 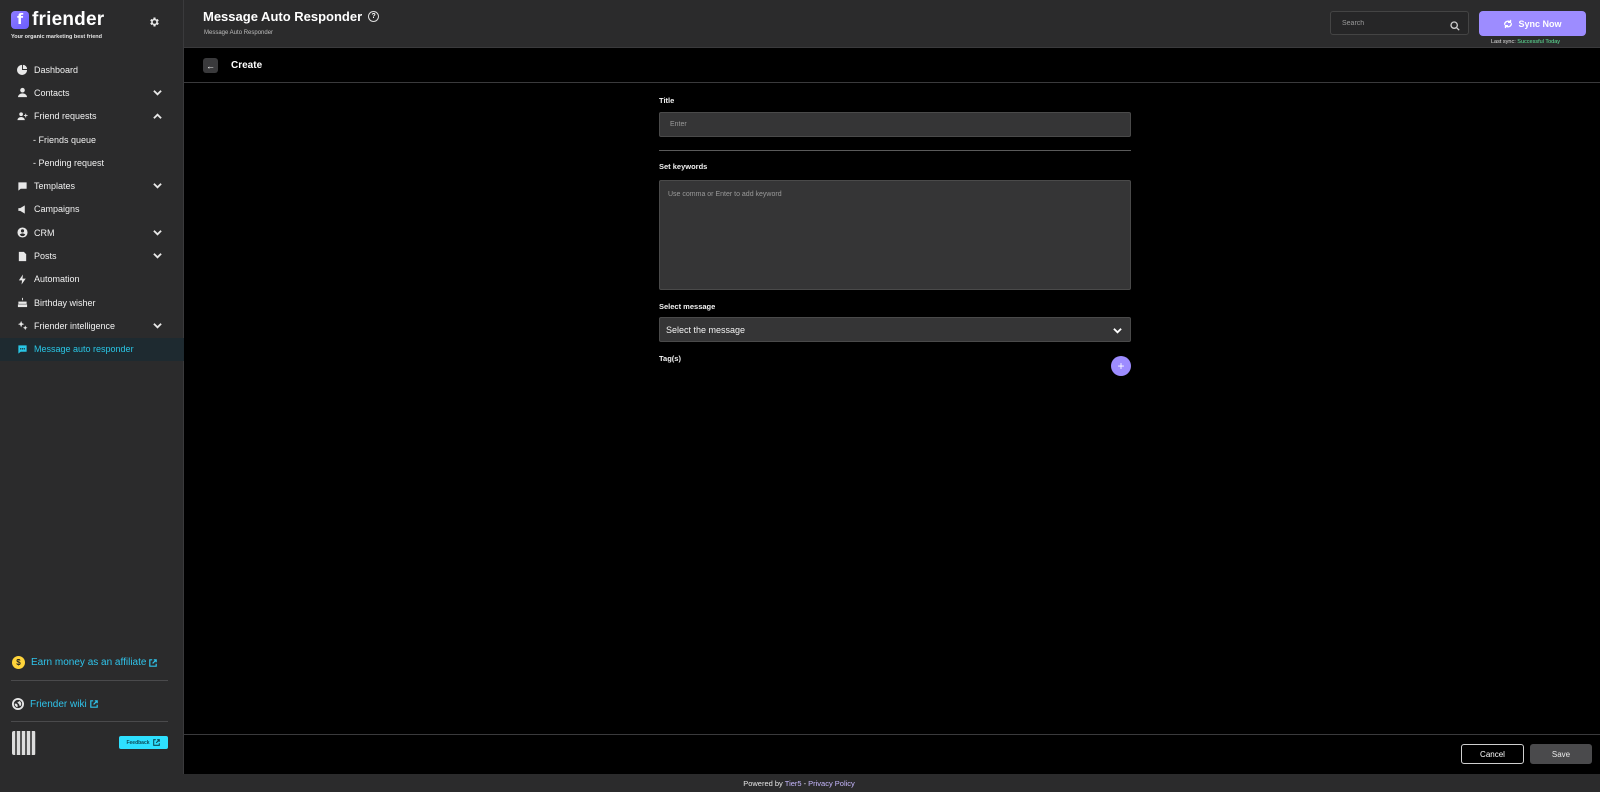 What do you see at coordinates (44, 232) in the screenshot?
I see `sidebar-item-label: CRM` at bounding box center [44, 232].